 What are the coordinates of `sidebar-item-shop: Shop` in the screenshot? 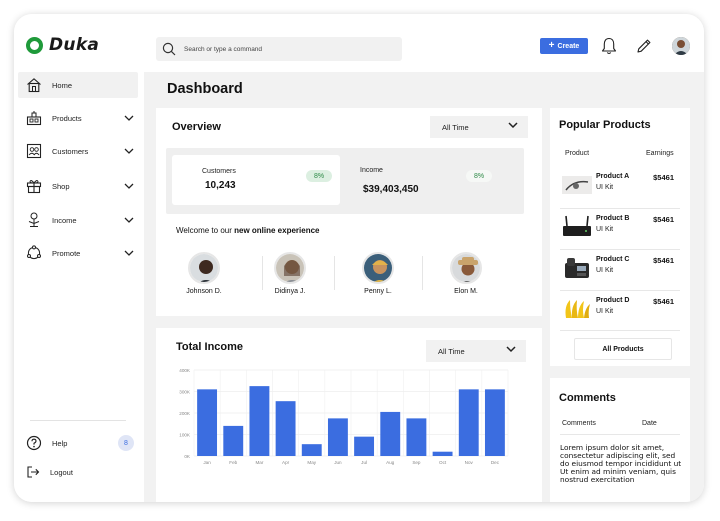 It's located at (78, 186).